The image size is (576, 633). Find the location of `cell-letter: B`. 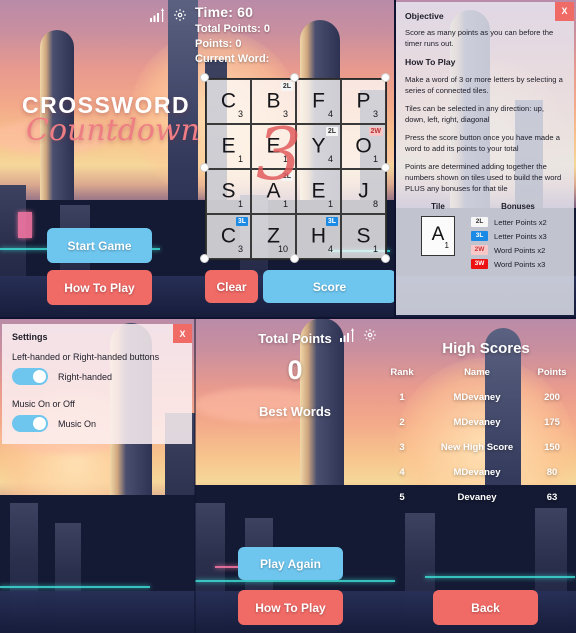

cell-letter: B is located at coordinates (273, 101).